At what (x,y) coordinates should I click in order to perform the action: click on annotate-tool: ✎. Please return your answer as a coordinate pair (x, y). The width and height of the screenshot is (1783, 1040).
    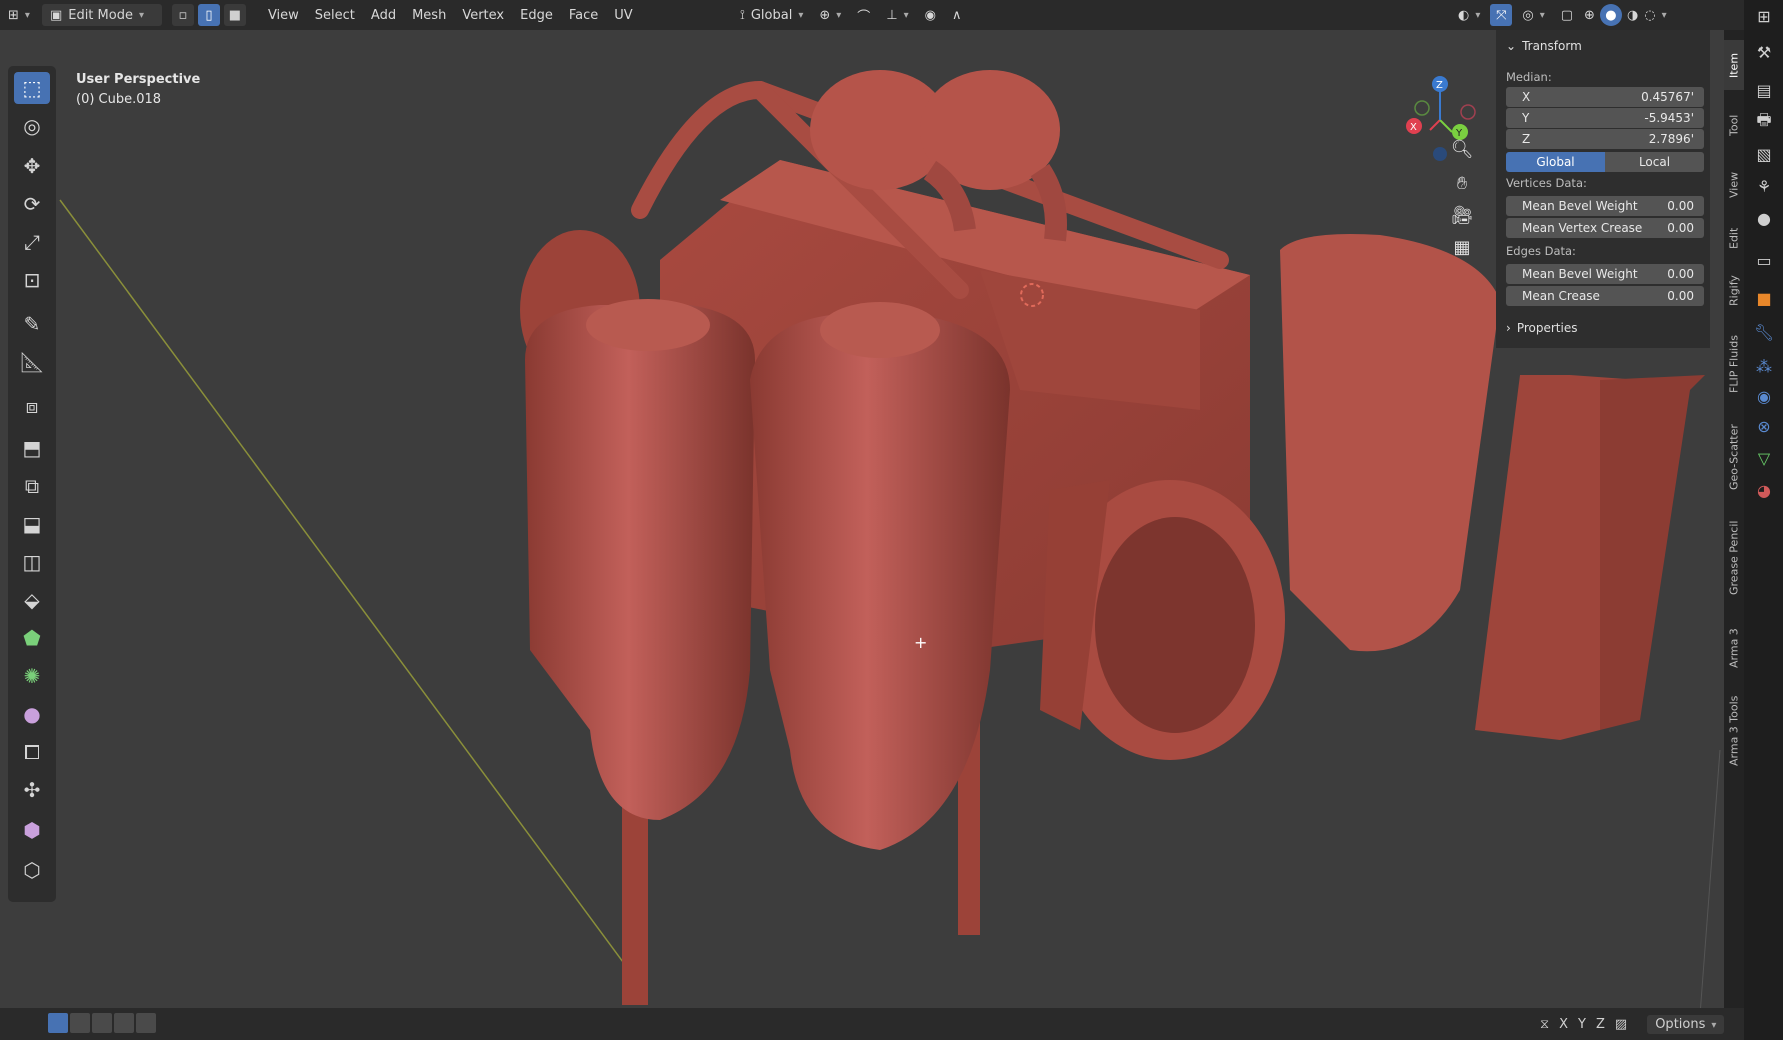
    Looking at the image, I should click on (32, 324).